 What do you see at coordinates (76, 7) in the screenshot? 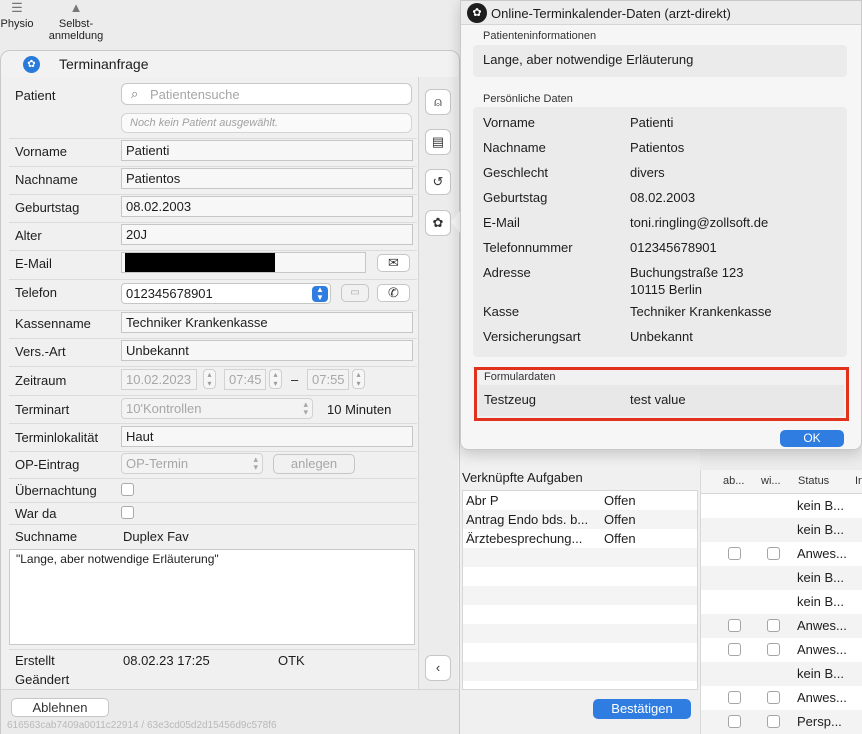
I see `person-icon: ▲` at bounding box center [76, 7].